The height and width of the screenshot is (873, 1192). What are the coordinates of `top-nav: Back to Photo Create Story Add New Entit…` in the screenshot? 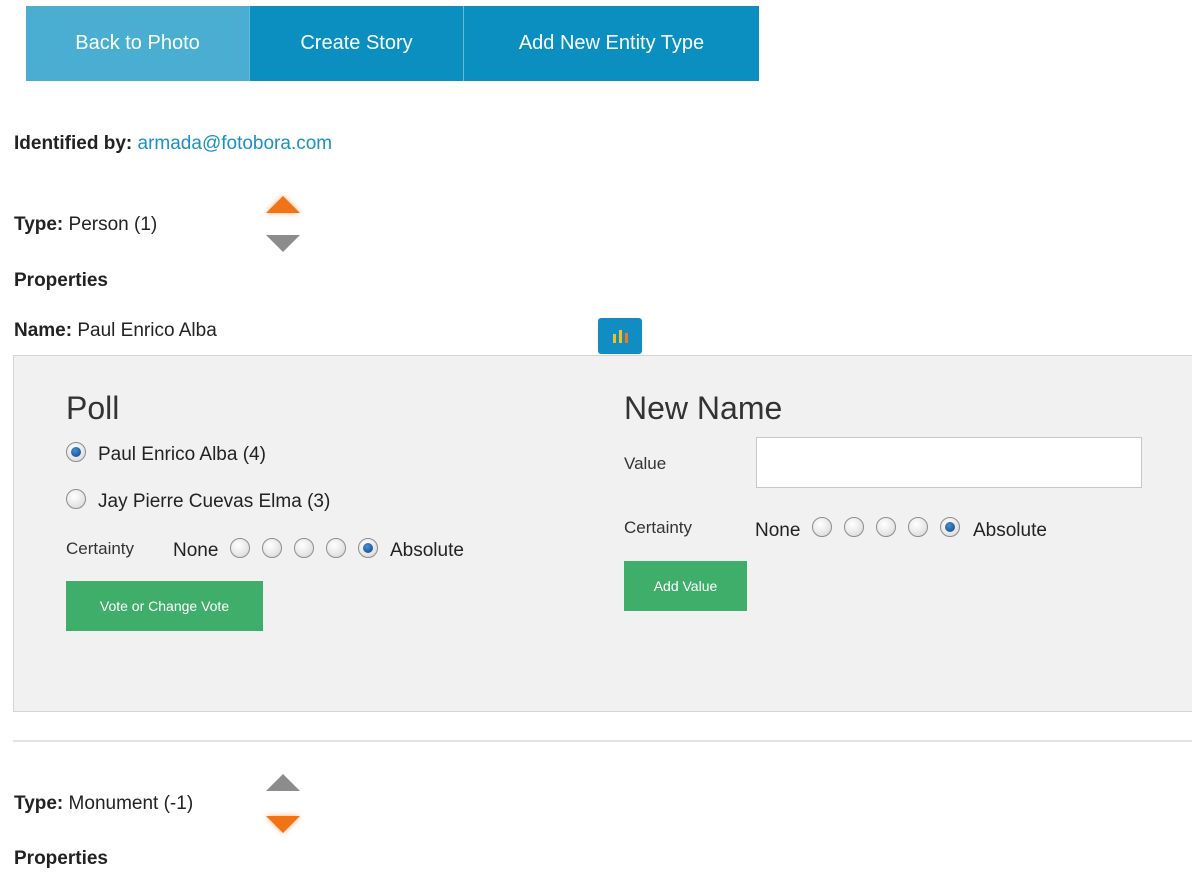 It's located at (392, 43).